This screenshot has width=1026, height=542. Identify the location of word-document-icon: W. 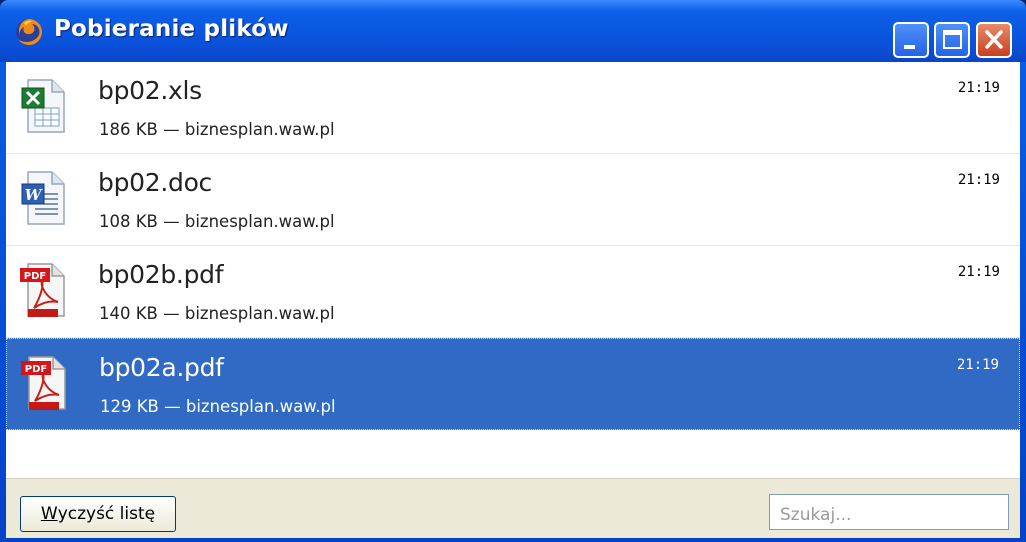
(43, 198).